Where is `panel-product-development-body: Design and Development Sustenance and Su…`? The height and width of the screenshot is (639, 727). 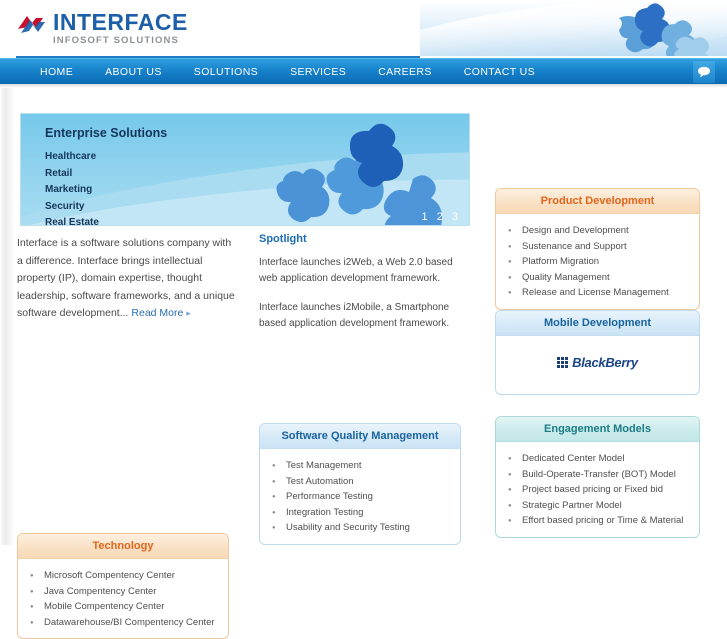 panel-product-development-body: Design and Development Sustenance and Su… is located at coordinates (597, 261).